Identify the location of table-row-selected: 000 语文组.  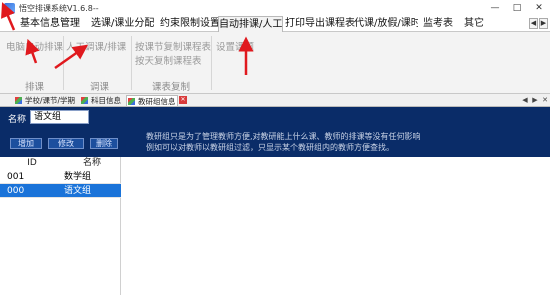
(60, 191).